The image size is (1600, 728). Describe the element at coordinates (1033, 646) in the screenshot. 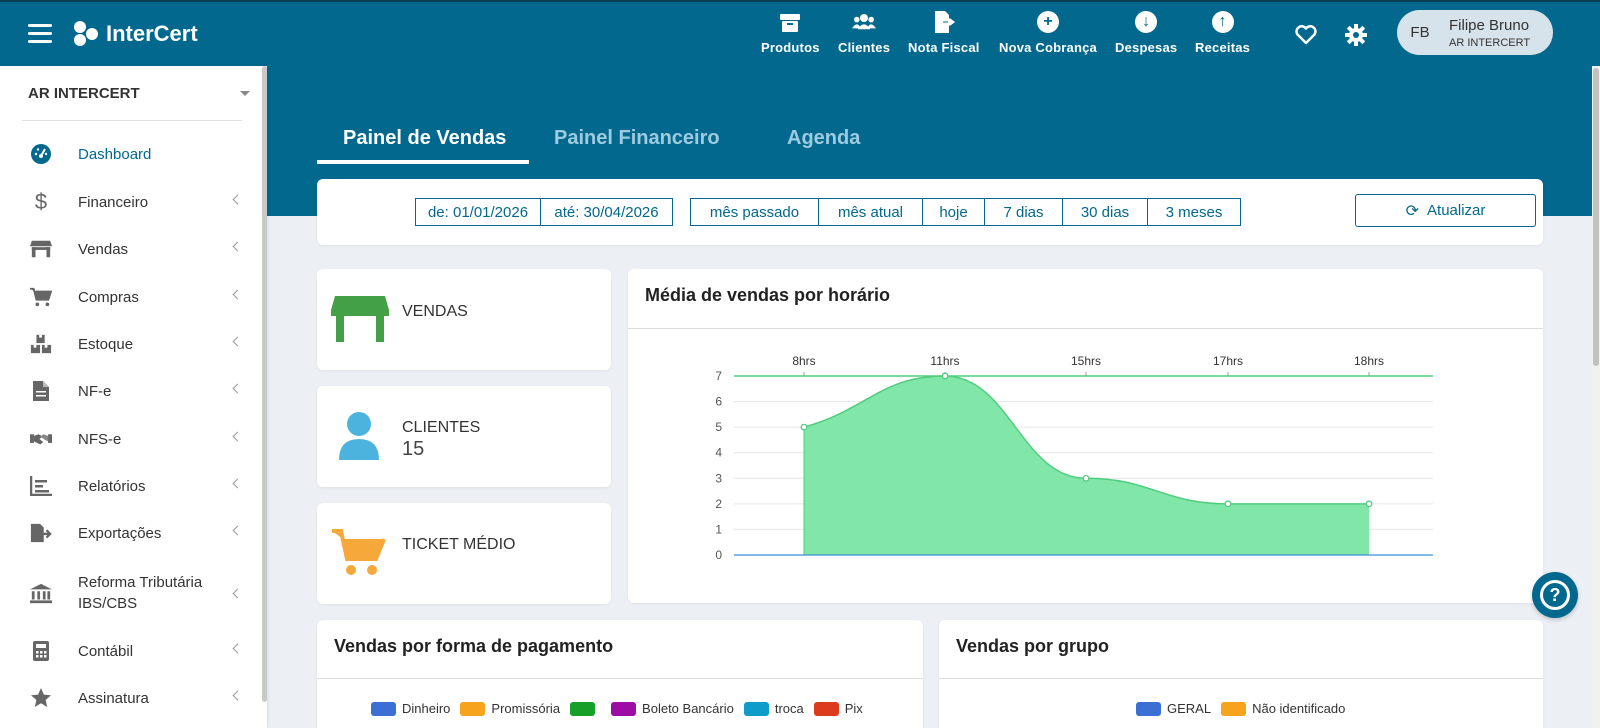

I see `group-title: Vendas por grupo` at that location.